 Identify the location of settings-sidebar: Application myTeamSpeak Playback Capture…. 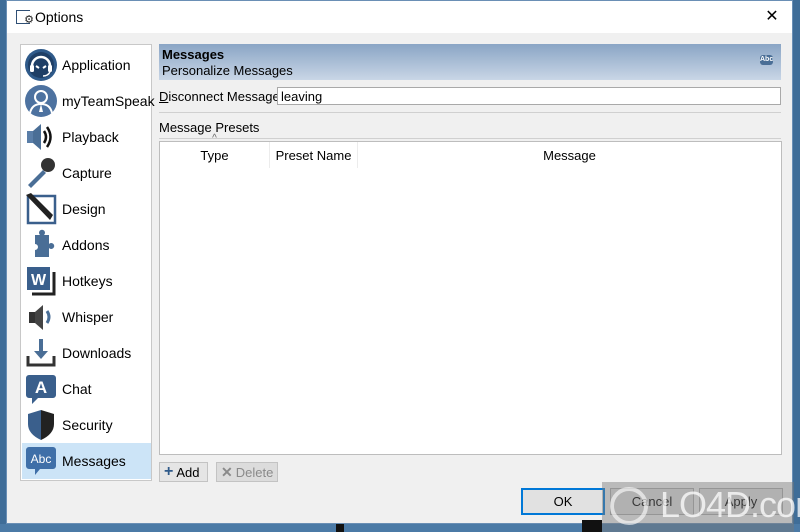
(87, 262).